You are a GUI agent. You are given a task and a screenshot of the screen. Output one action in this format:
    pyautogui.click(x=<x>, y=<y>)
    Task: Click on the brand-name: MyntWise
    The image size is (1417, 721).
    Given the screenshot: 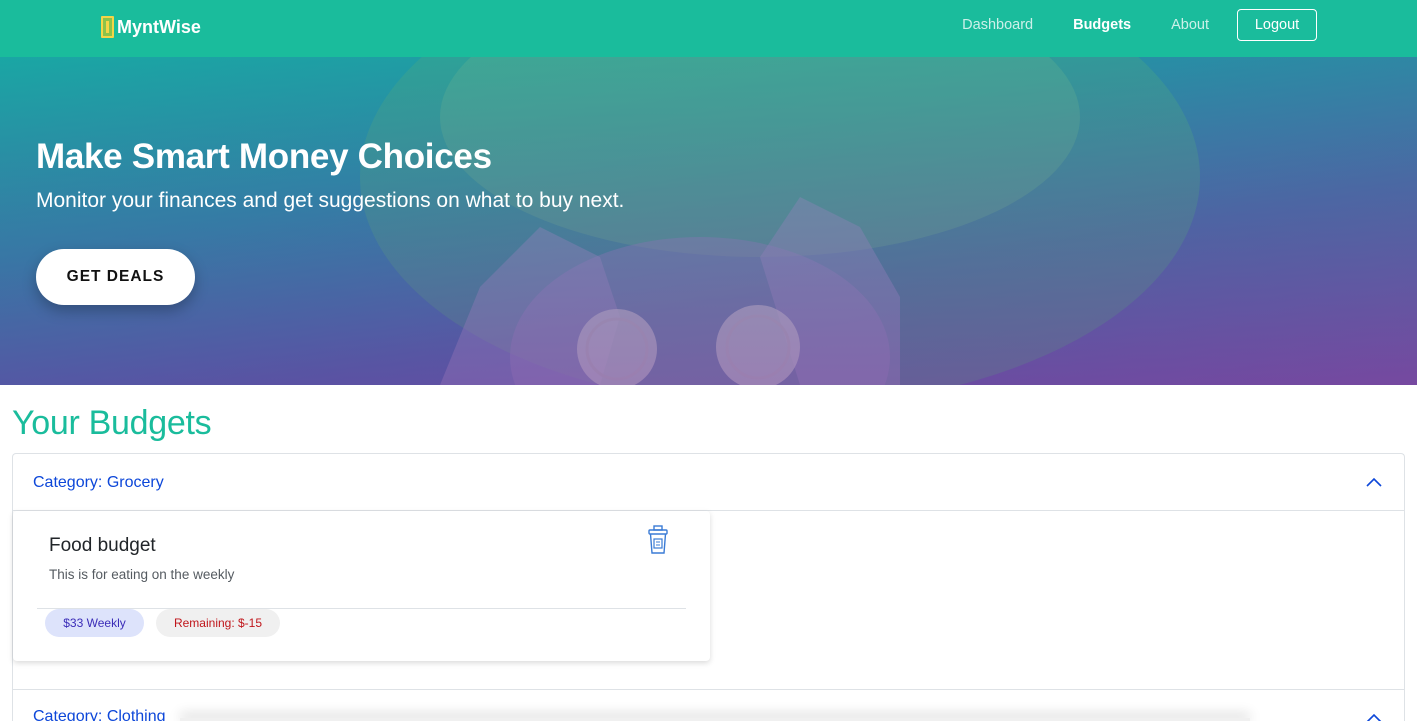 What is the action you would take?
    pyautogui.click(x=159, y=26)
    